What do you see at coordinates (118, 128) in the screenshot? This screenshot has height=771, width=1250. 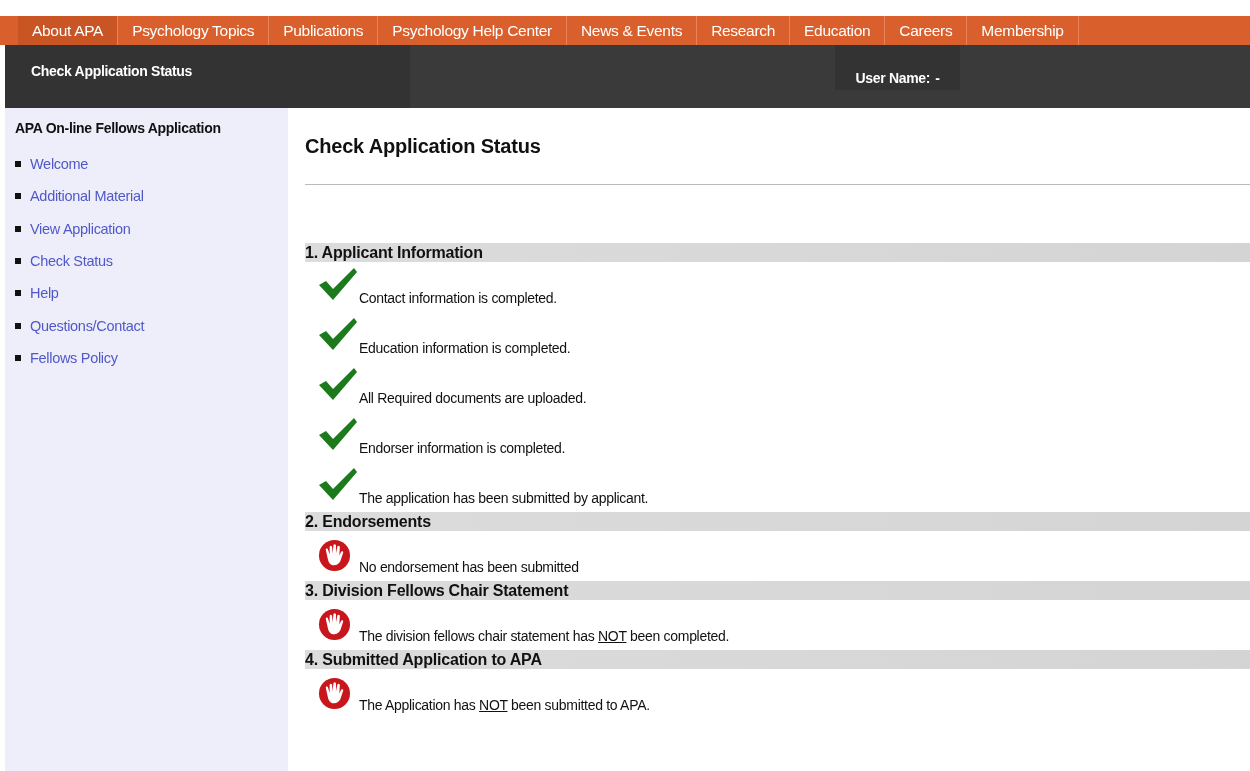 I see `sidebar-title: APA On-line Fellows Application` at bounding box center [118, 128].